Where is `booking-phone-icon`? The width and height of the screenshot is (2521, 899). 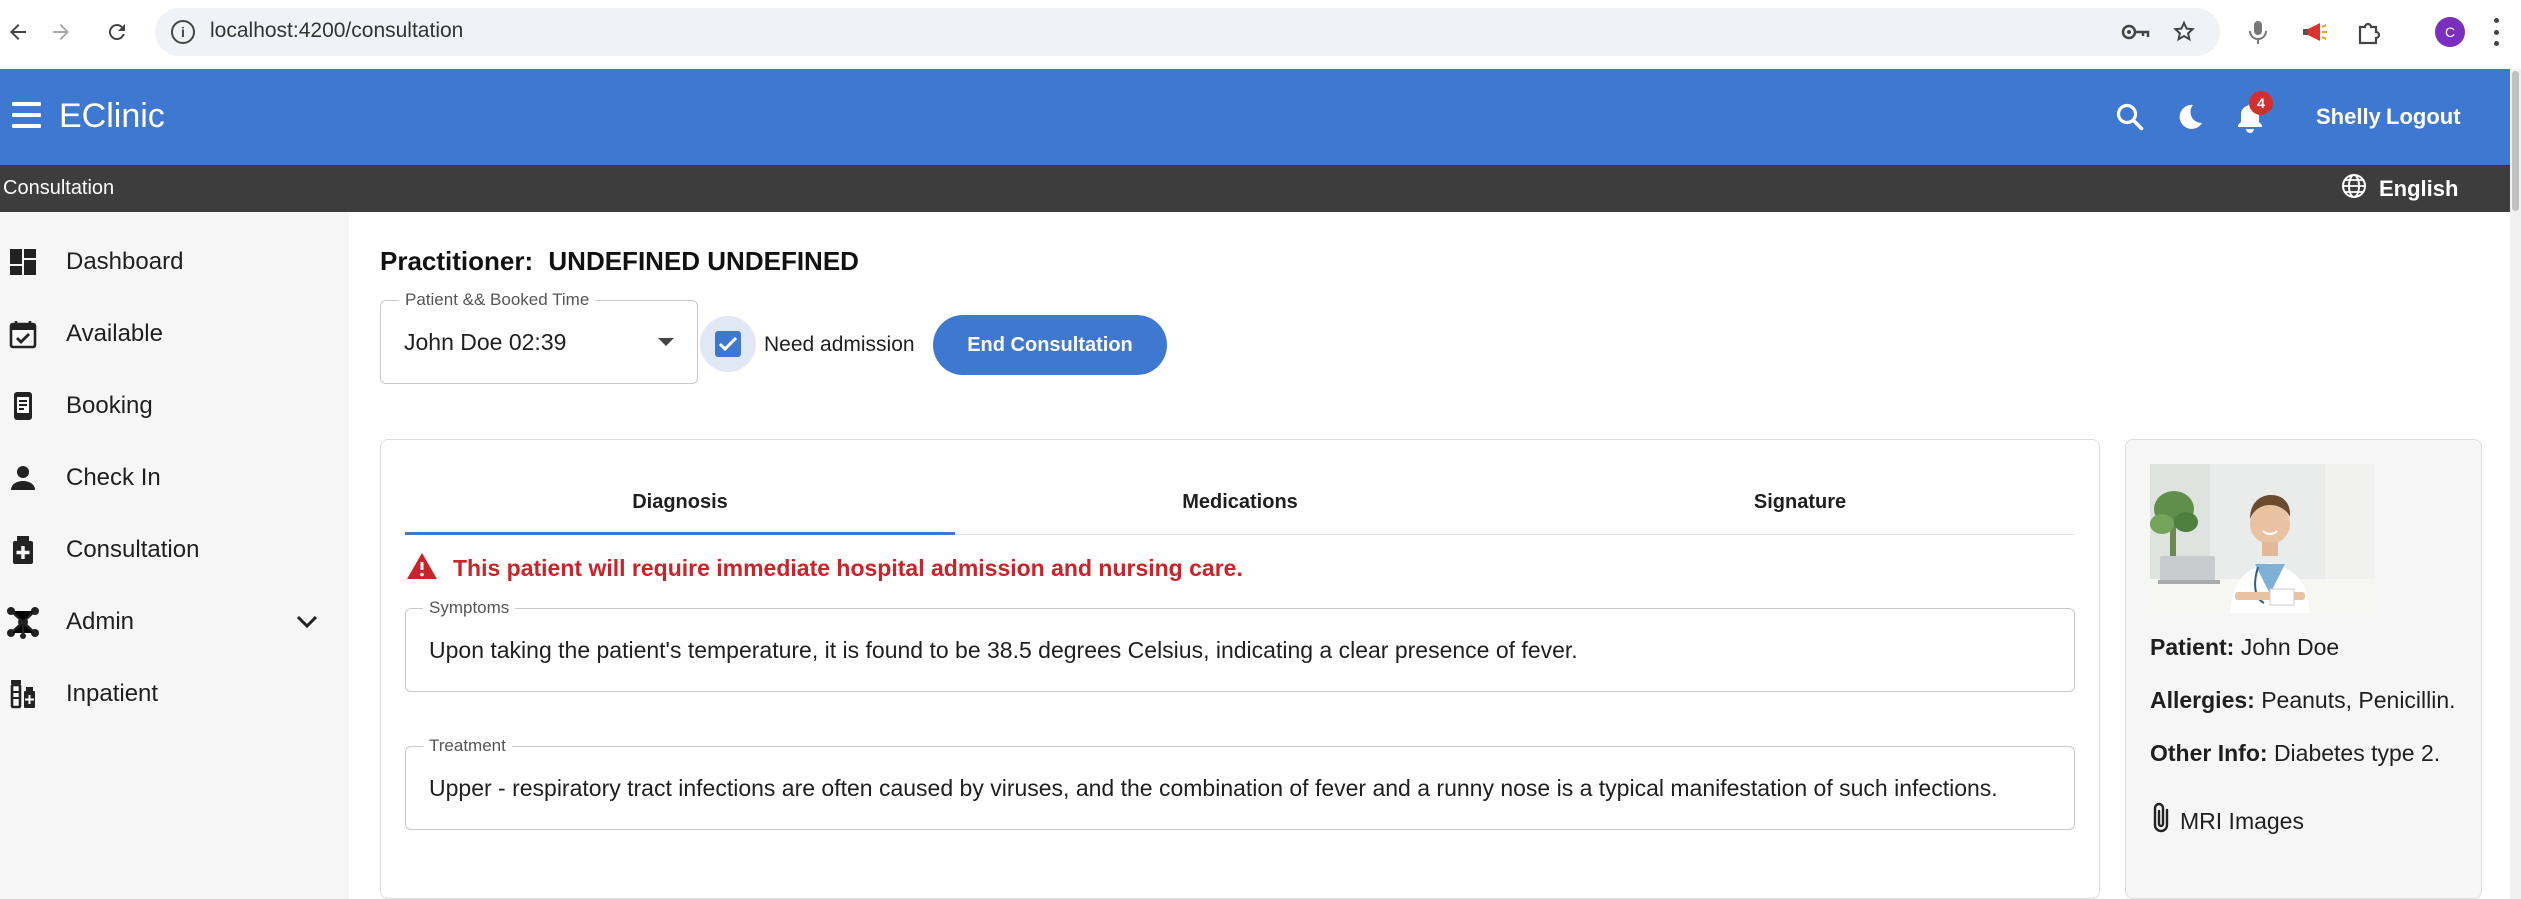
booking-phone-icon is located at coordinates (23, 406).